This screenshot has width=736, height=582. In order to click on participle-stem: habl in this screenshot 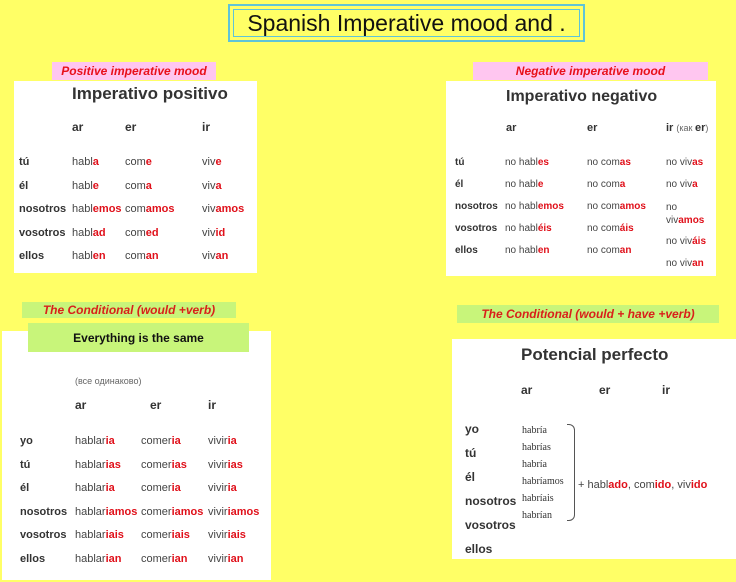, I will do `click(598, 485)`.